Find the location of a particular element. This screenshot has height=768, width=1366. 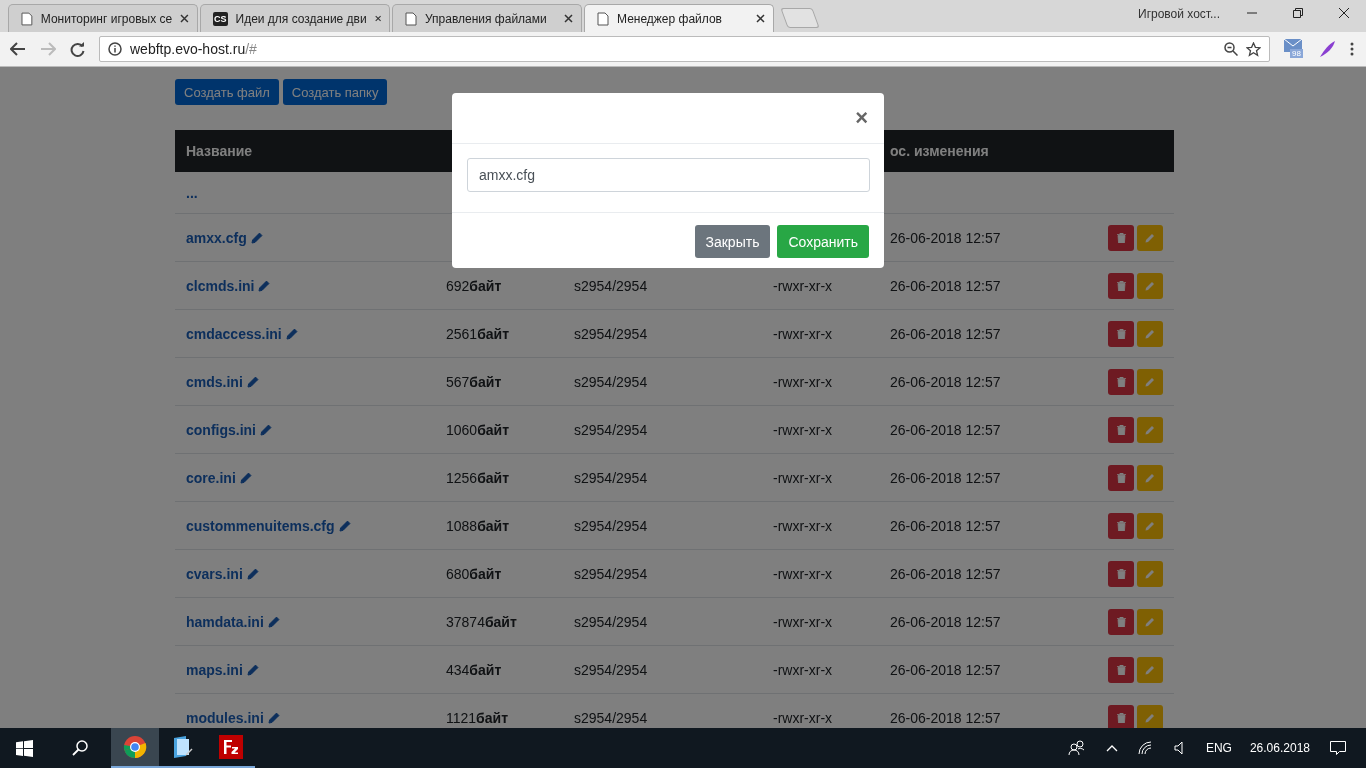

info-icon is located at coordinates (115, 49).